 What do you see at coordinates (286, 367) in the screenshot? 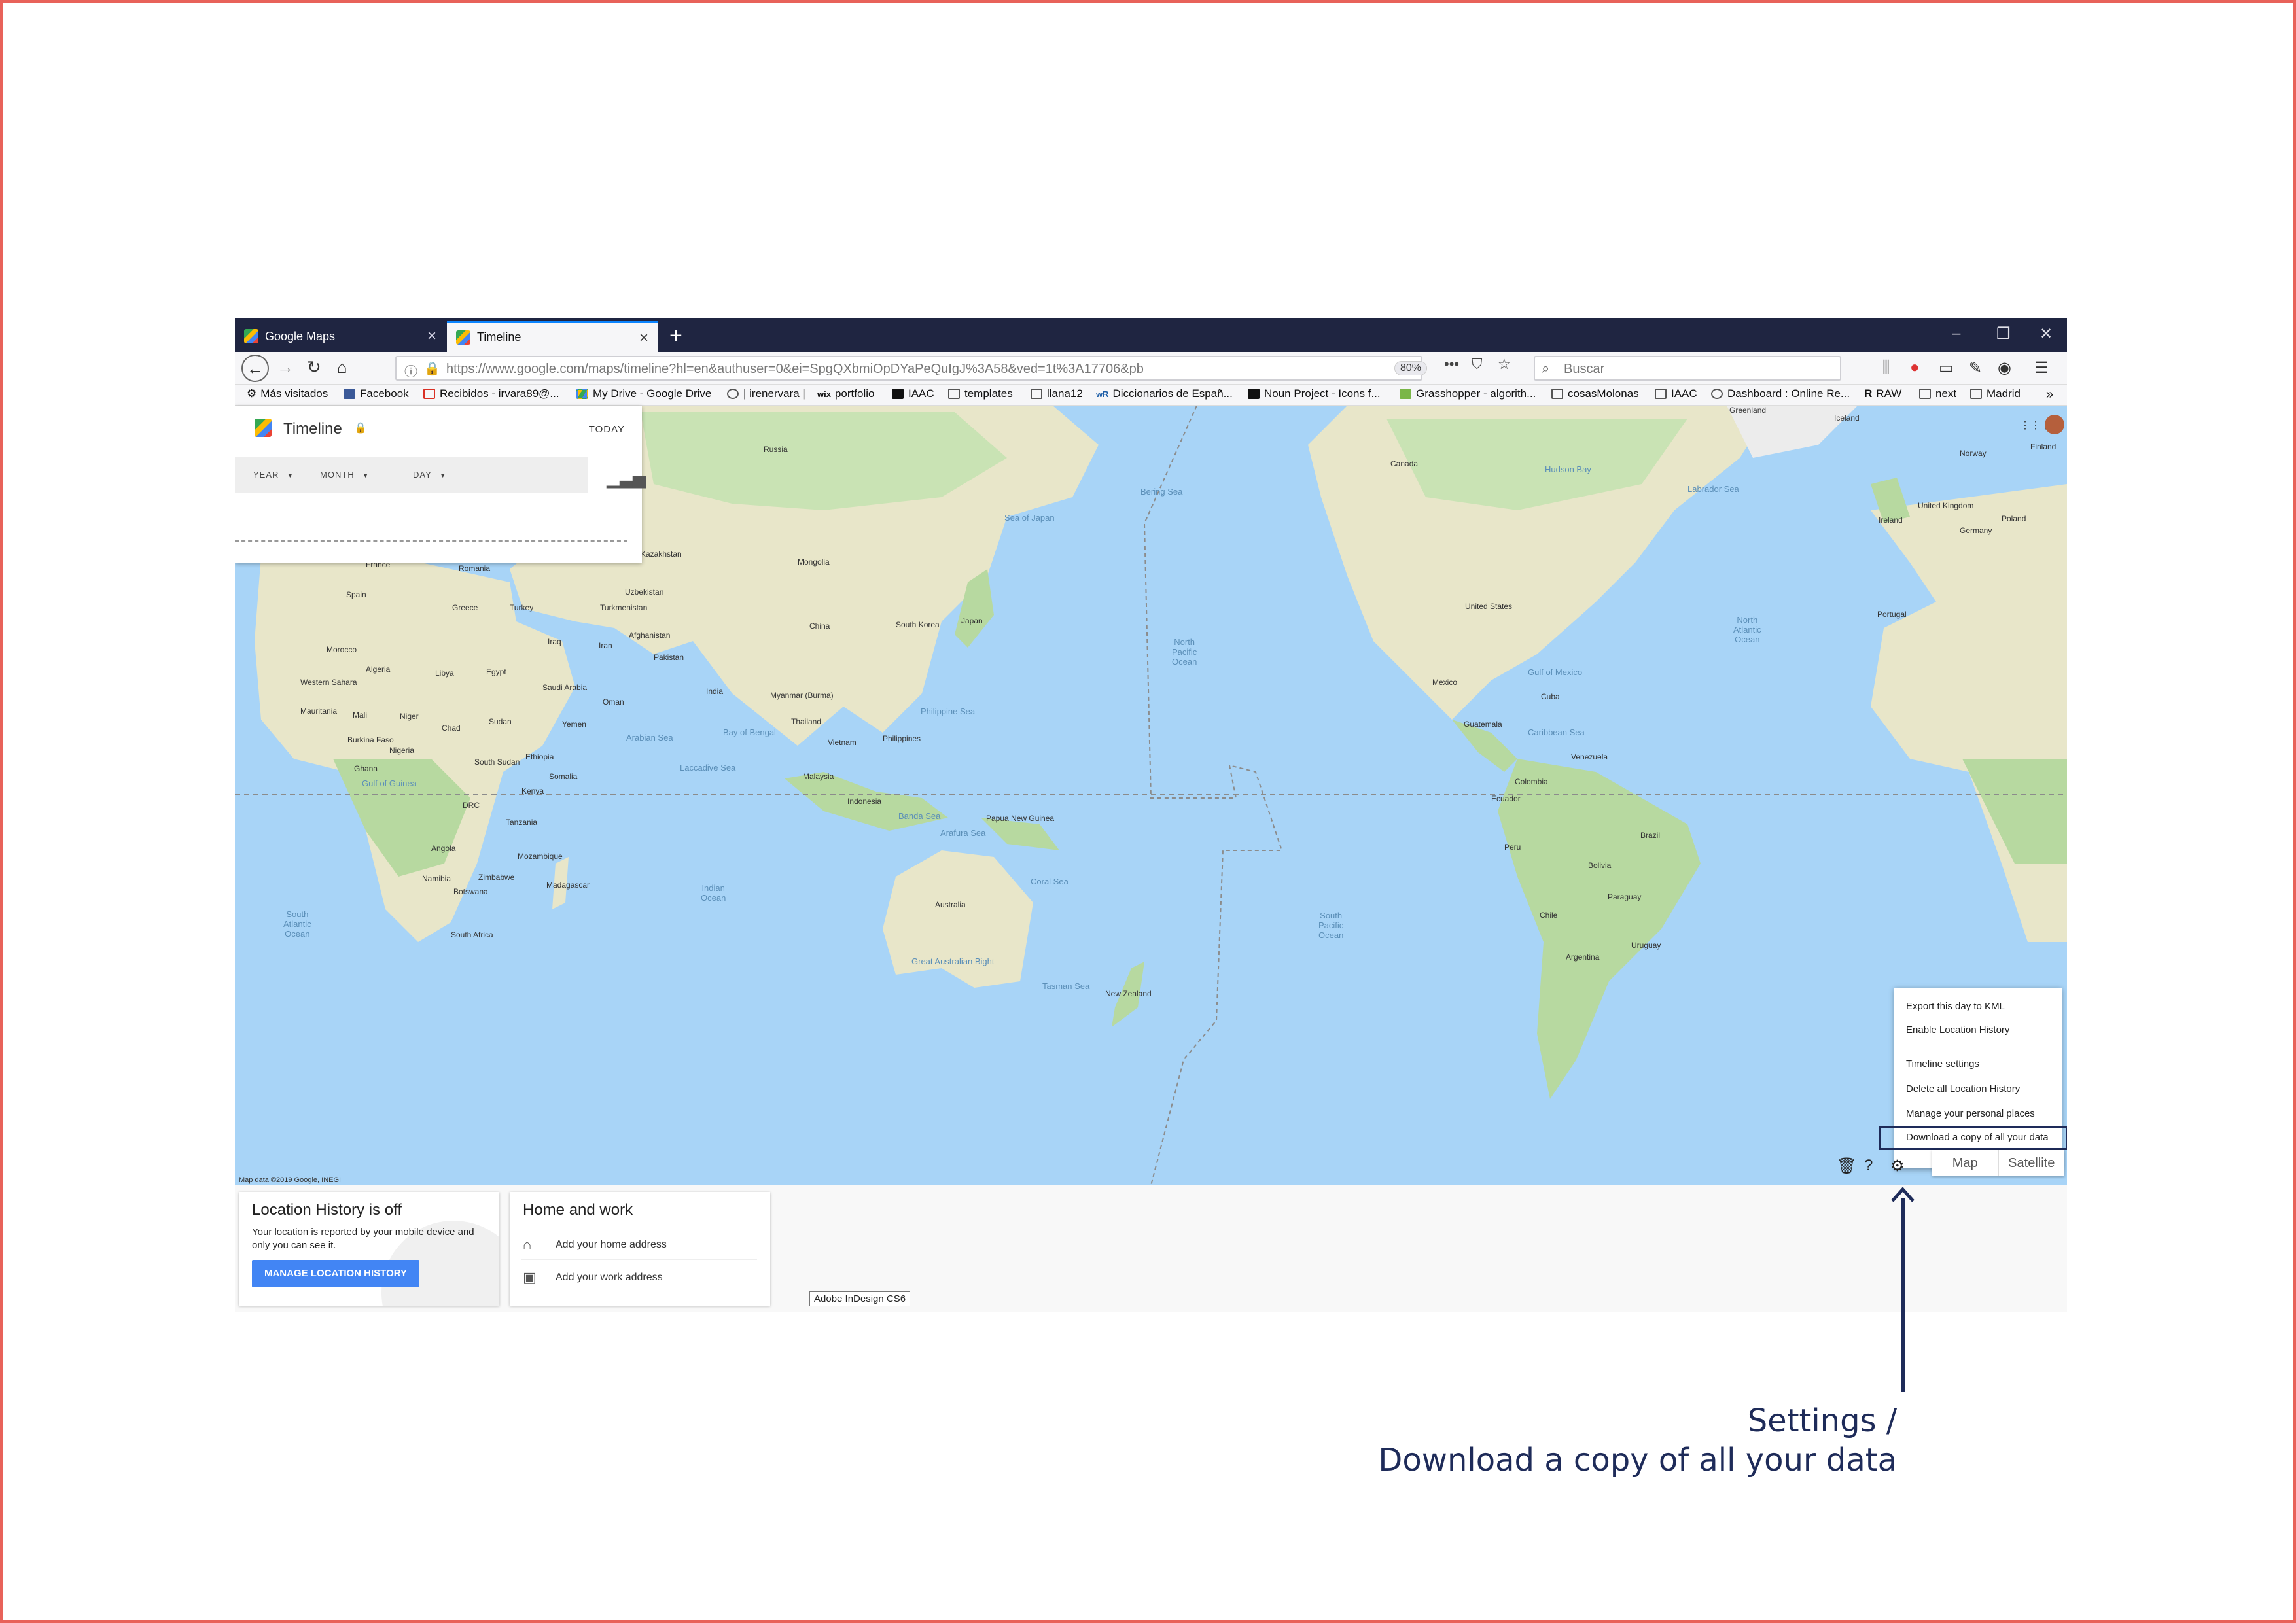
I see `forward-arrow-icon: →` at bounding box center [286, 367].